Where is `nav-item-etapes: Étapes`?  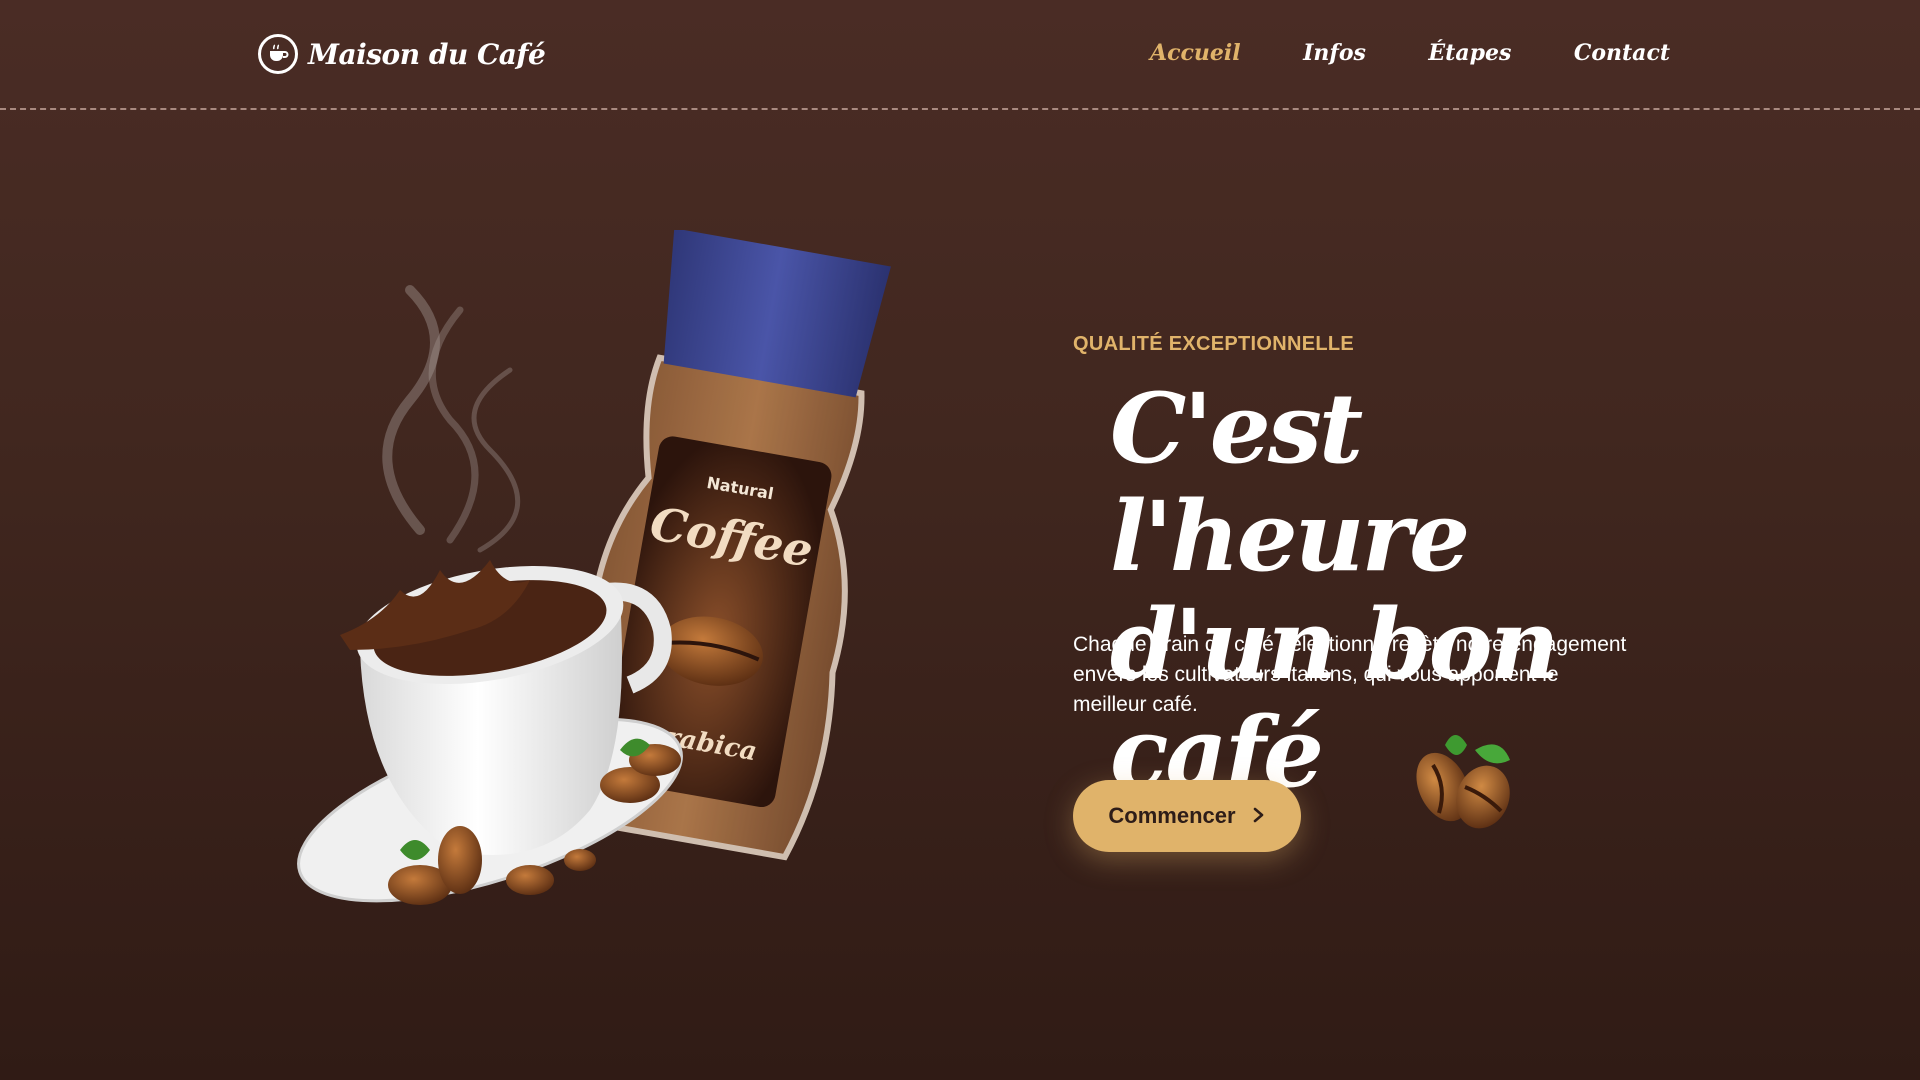
nav-item-etapes: Étapes is located at coordinates (1469, 53).